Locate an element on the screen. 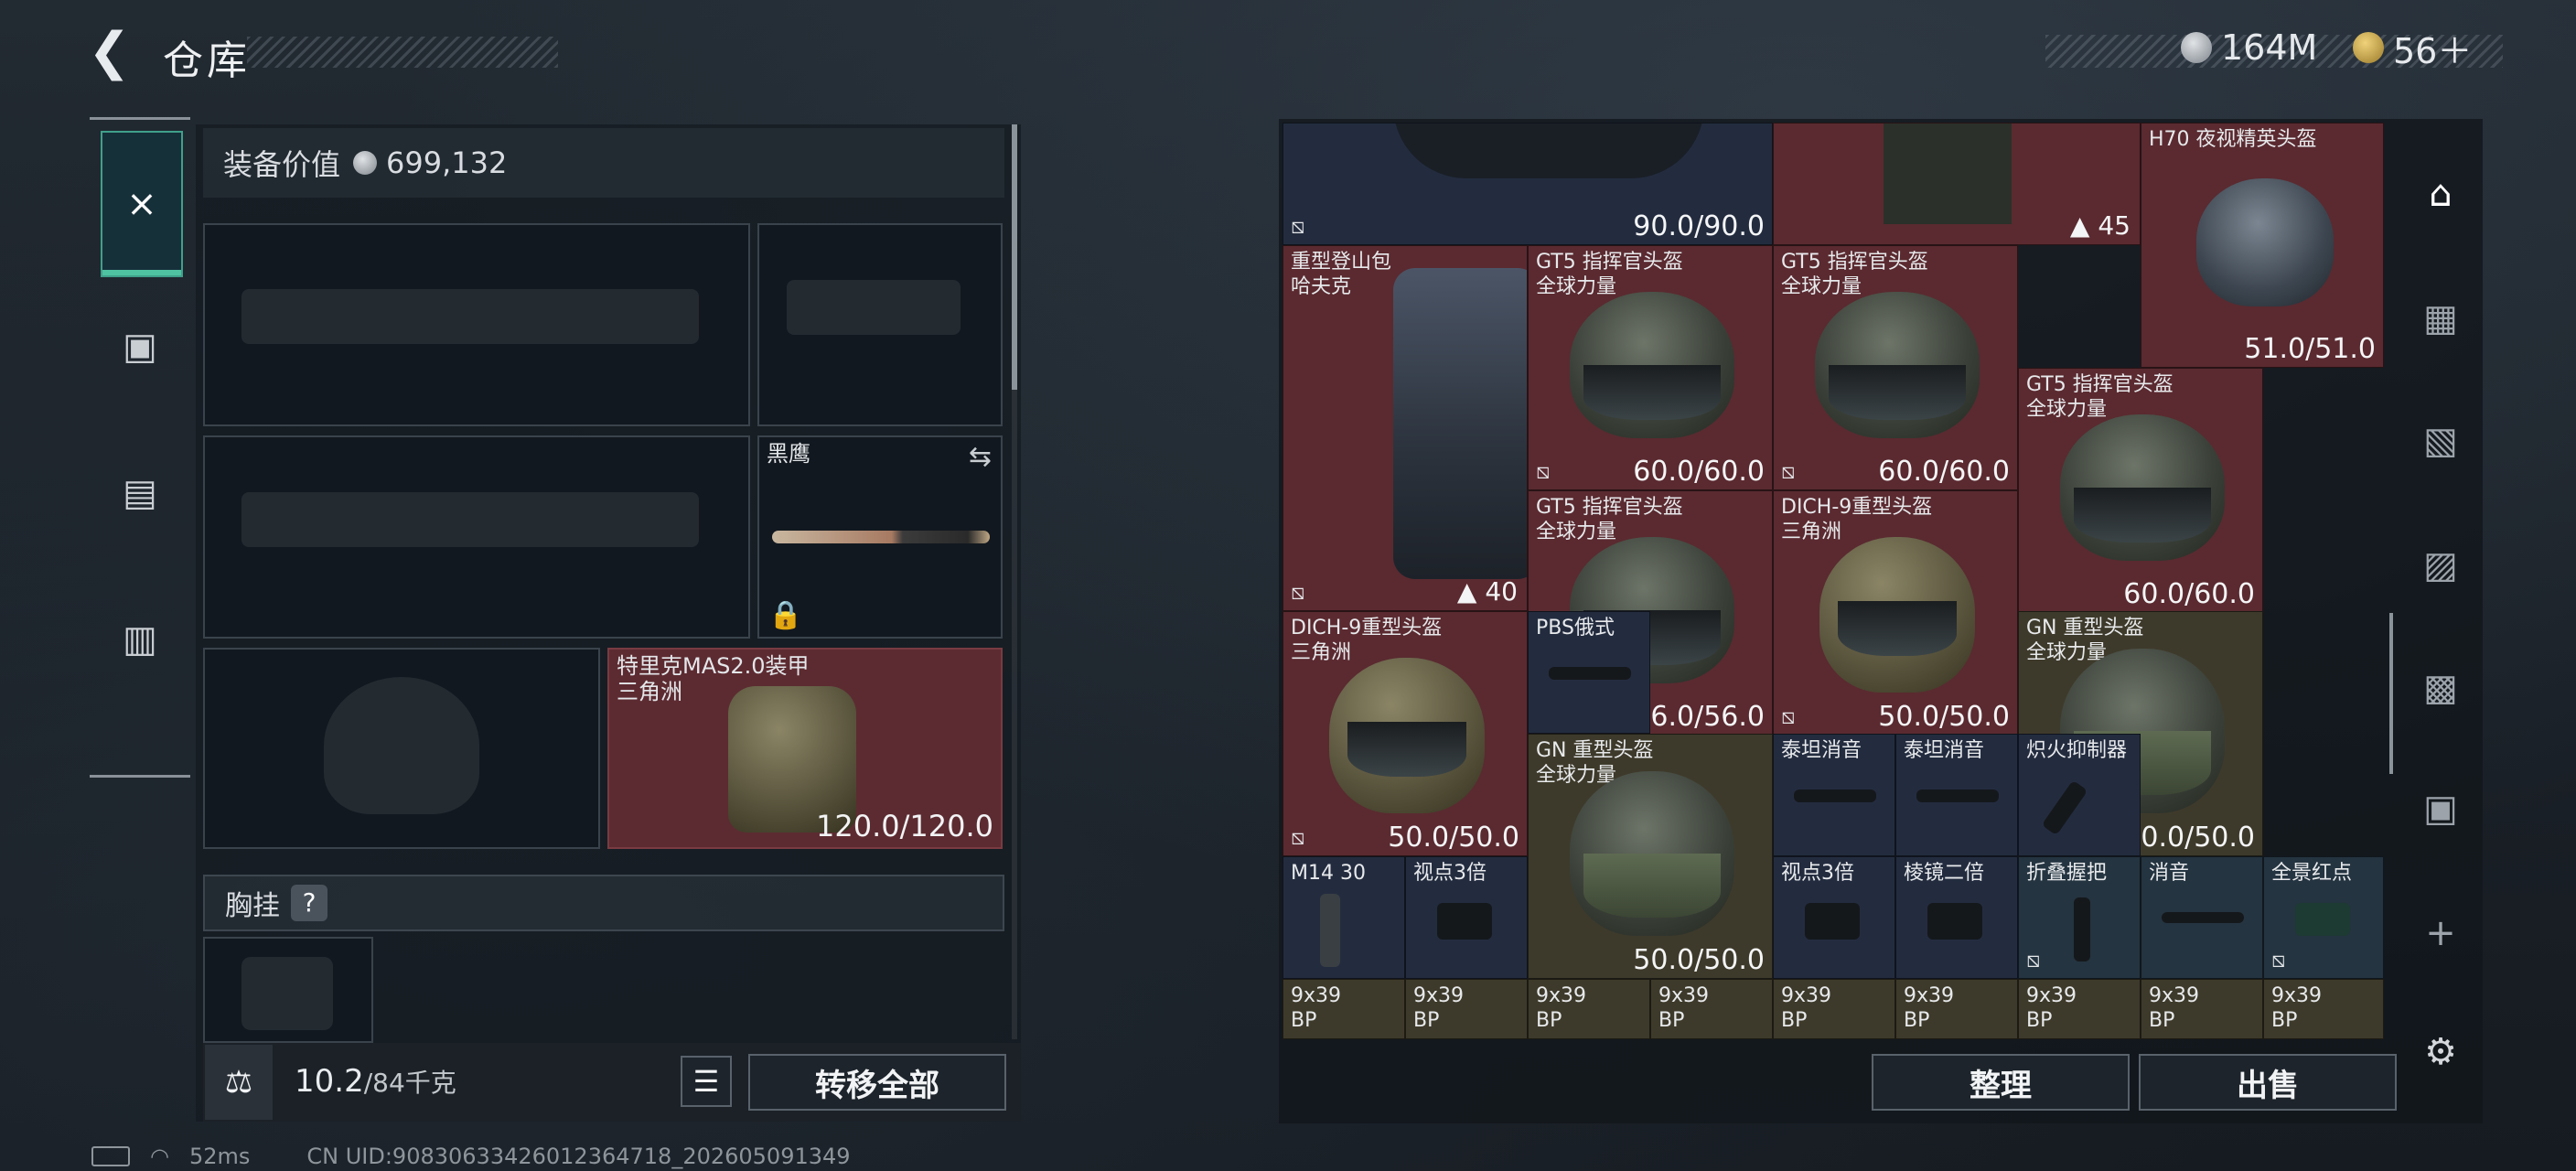 This screenshot has width=2576, height=1171. primary-weapon-slot is located at coordinates (476, 324).